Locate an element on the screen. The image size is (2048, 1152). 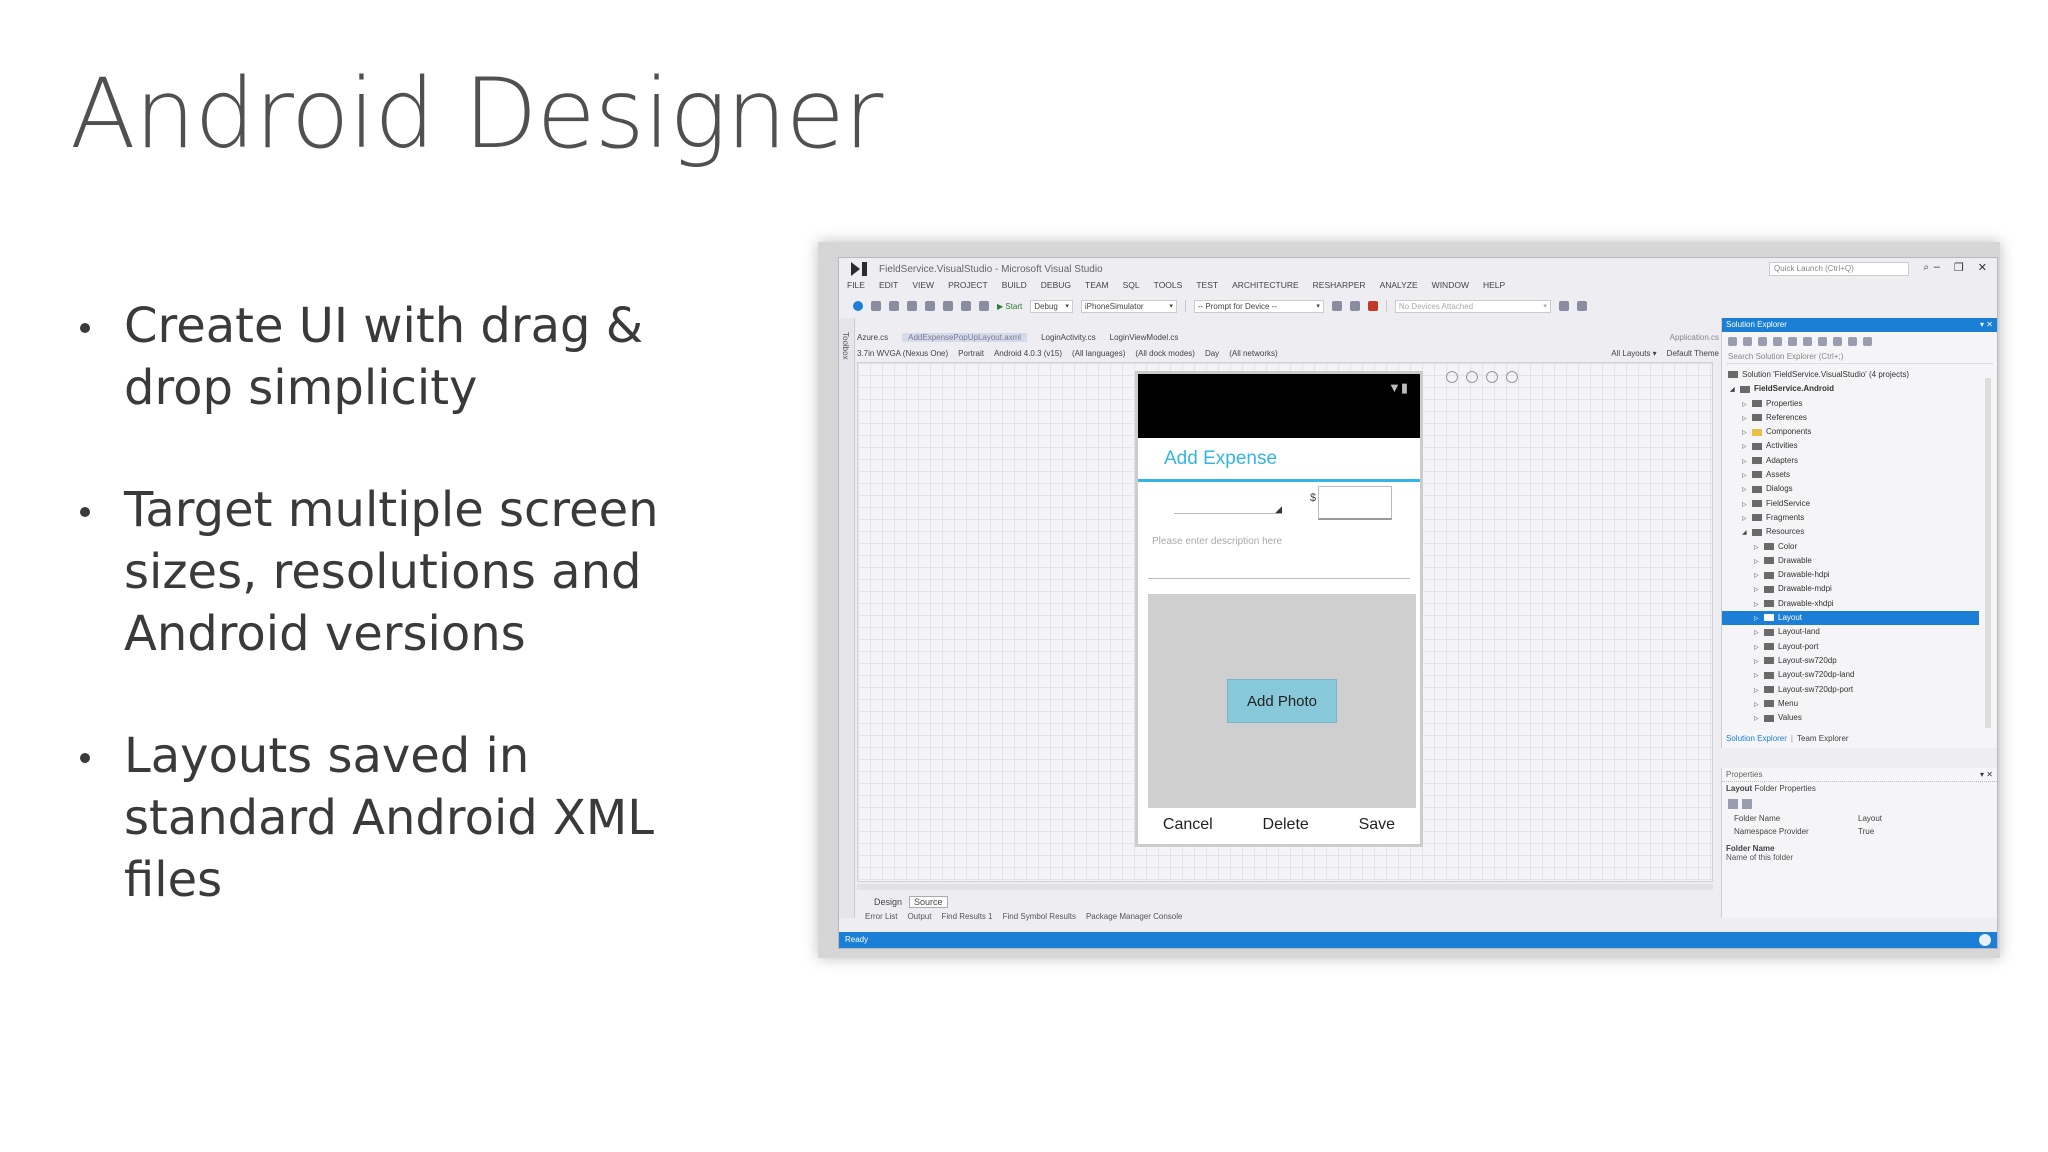
tree-item: ▷ Layout-port is located at coordinates (1859, 647).